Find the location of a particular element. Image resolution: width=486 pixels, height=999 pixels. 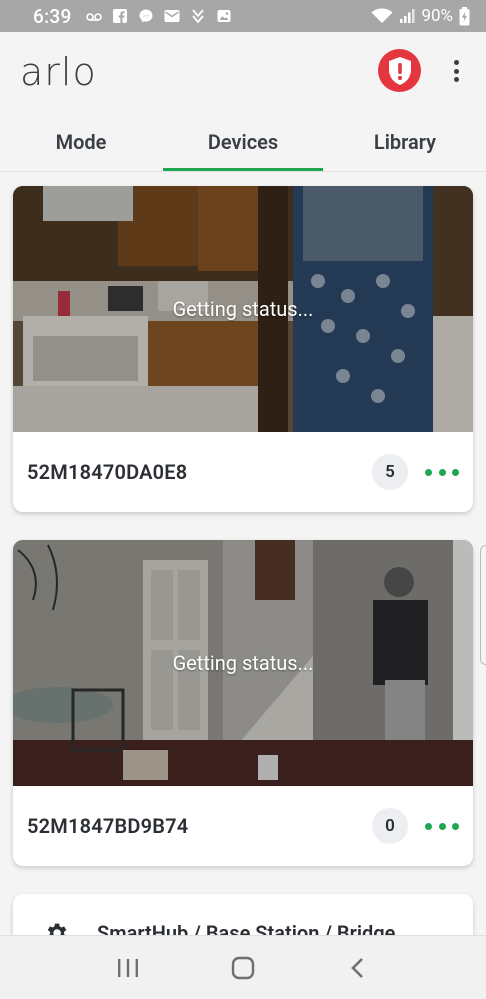

arlo-logo: arlo is located at coordinates (58, 72).